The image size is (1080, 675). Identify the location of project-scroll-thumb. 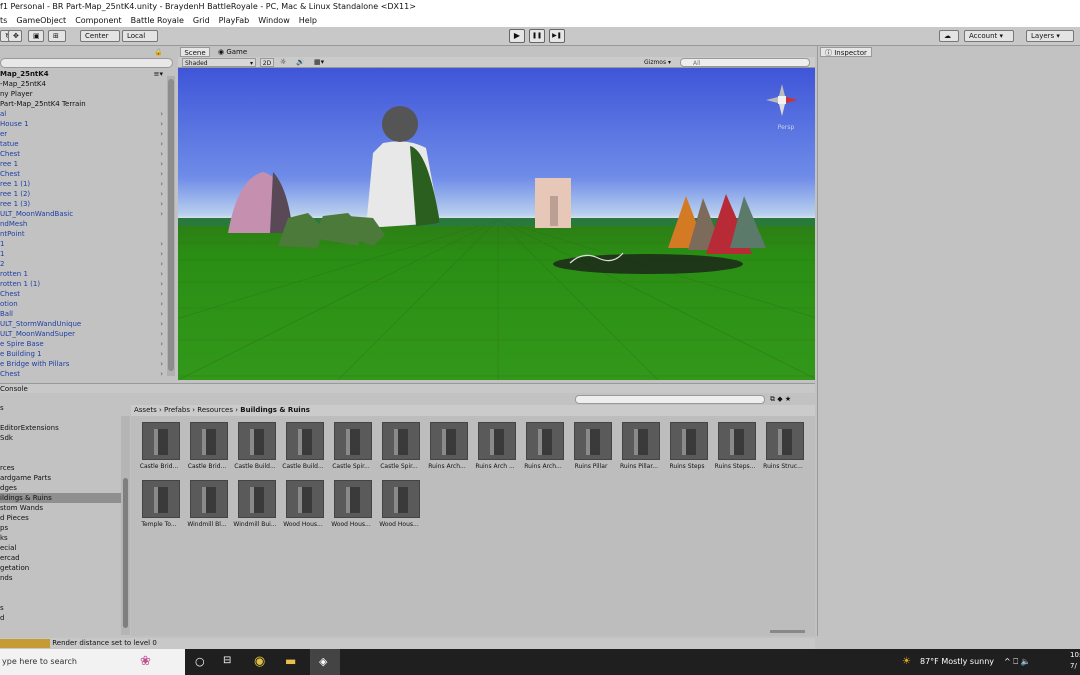
(125, 553).